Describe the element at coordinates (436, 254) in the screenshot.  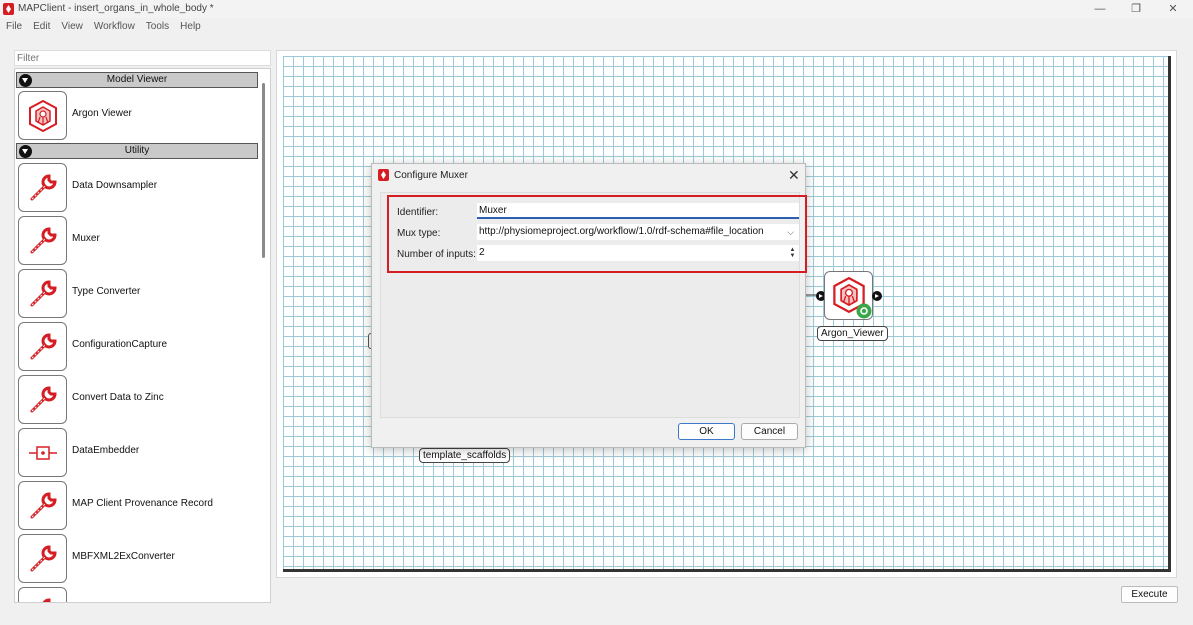
I see `number-of-inputs-label: Number of inputs:` at that location.